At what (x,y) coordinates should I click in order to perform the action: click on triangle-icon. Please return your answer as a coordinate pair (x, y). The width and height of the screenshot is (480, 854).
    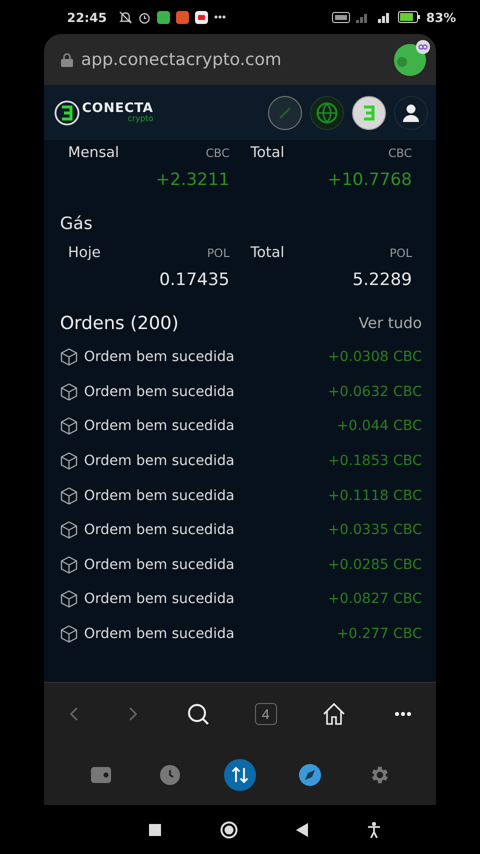
    Looking at the image, I should click on (302, 829).